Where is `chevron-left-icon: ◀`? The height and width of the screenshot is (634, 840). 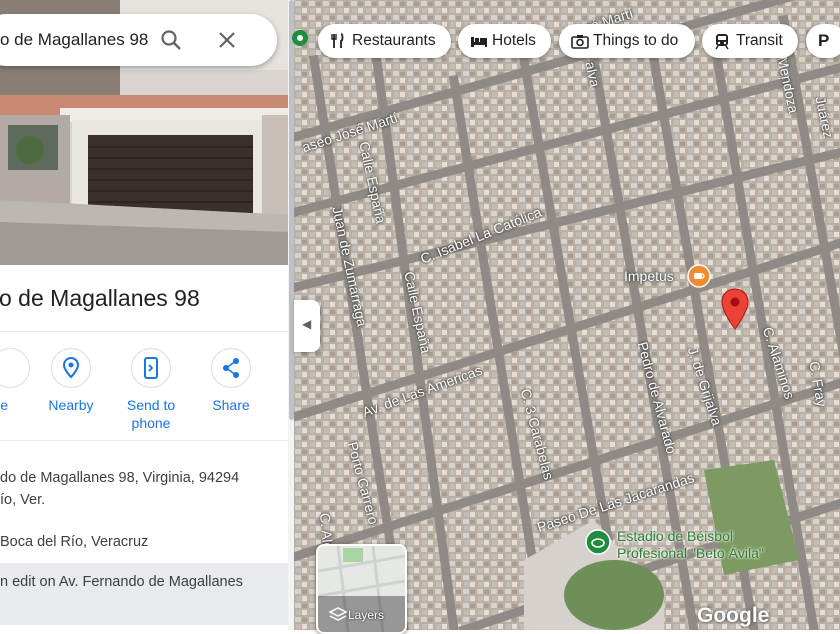 chevron-left-icon: ◀ is located at coordinates (307, 324).